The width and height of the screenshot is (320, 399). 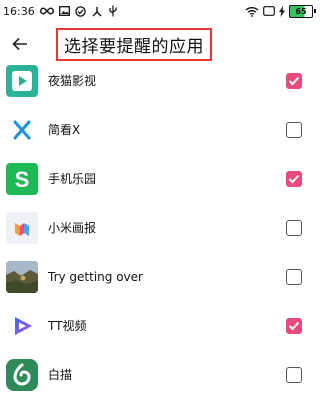 I want to click on play-video-icon, so click(x=22, y=80).